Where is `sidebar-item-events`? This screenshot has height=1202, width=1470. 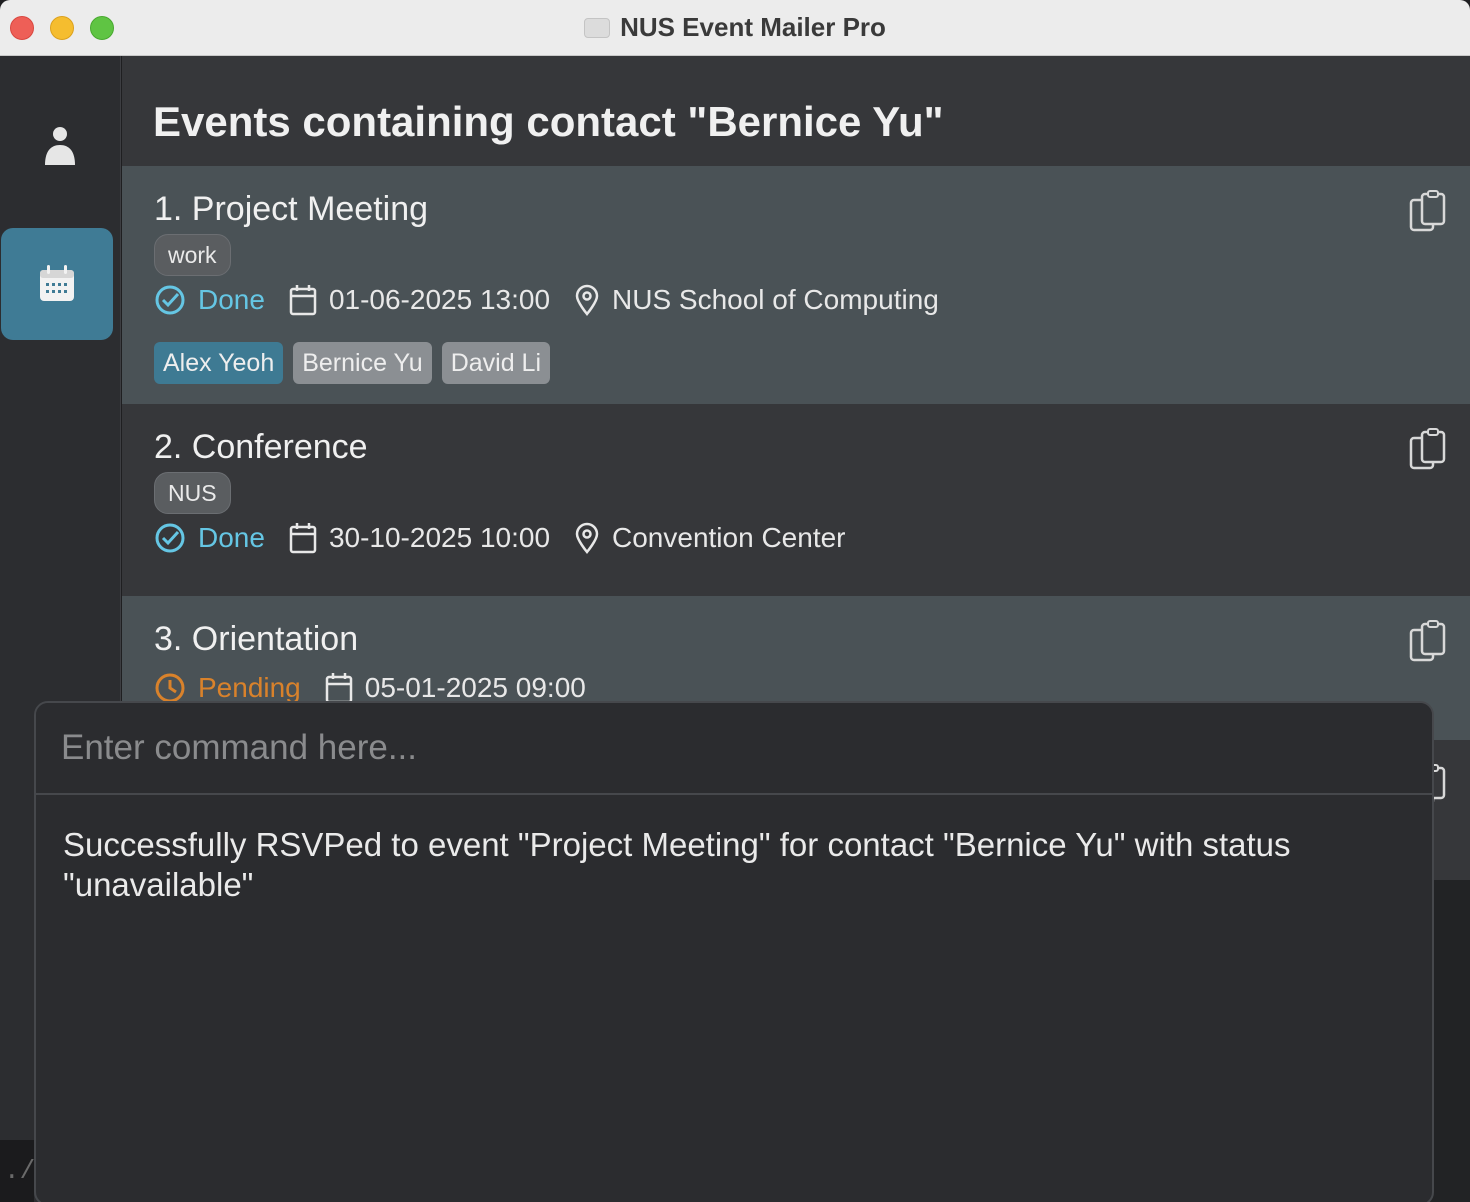
sidebar-item-events is located at coordinates (57, 284).